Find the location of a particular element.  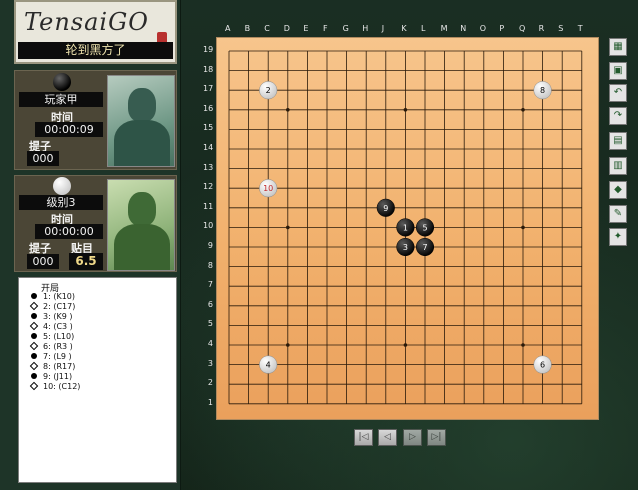

row-label: 4 is located at coordinates (210, 343).